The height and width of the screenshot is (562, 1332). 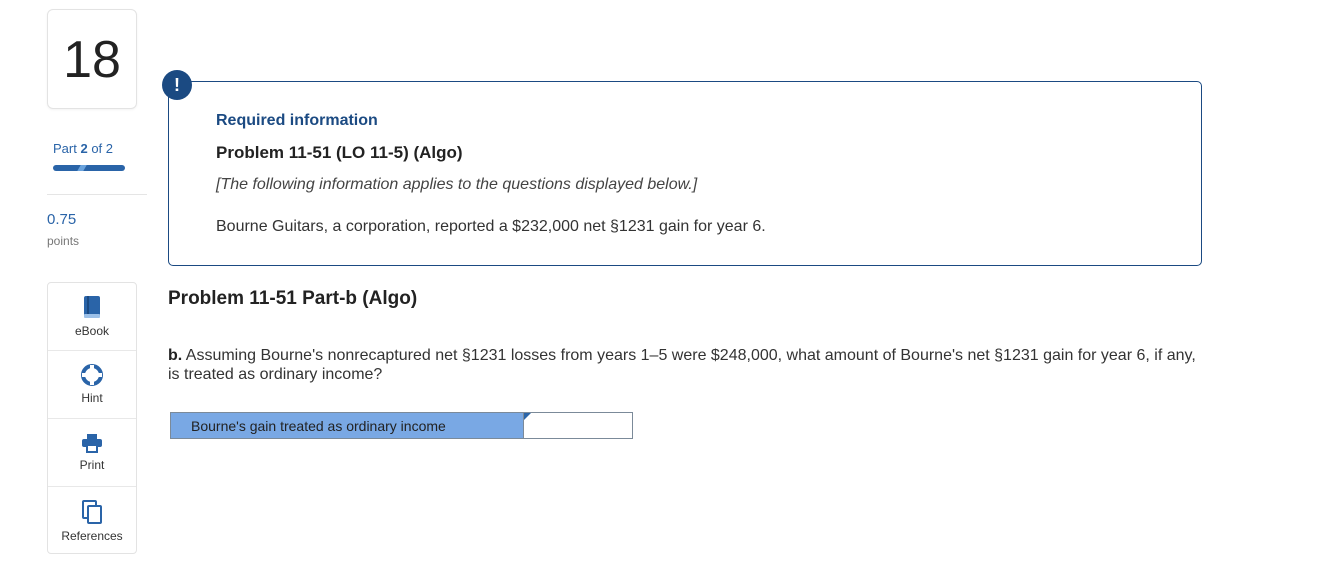 I want to click on tools-panel: eBook Hint Print References, so click(x=92, y=418).